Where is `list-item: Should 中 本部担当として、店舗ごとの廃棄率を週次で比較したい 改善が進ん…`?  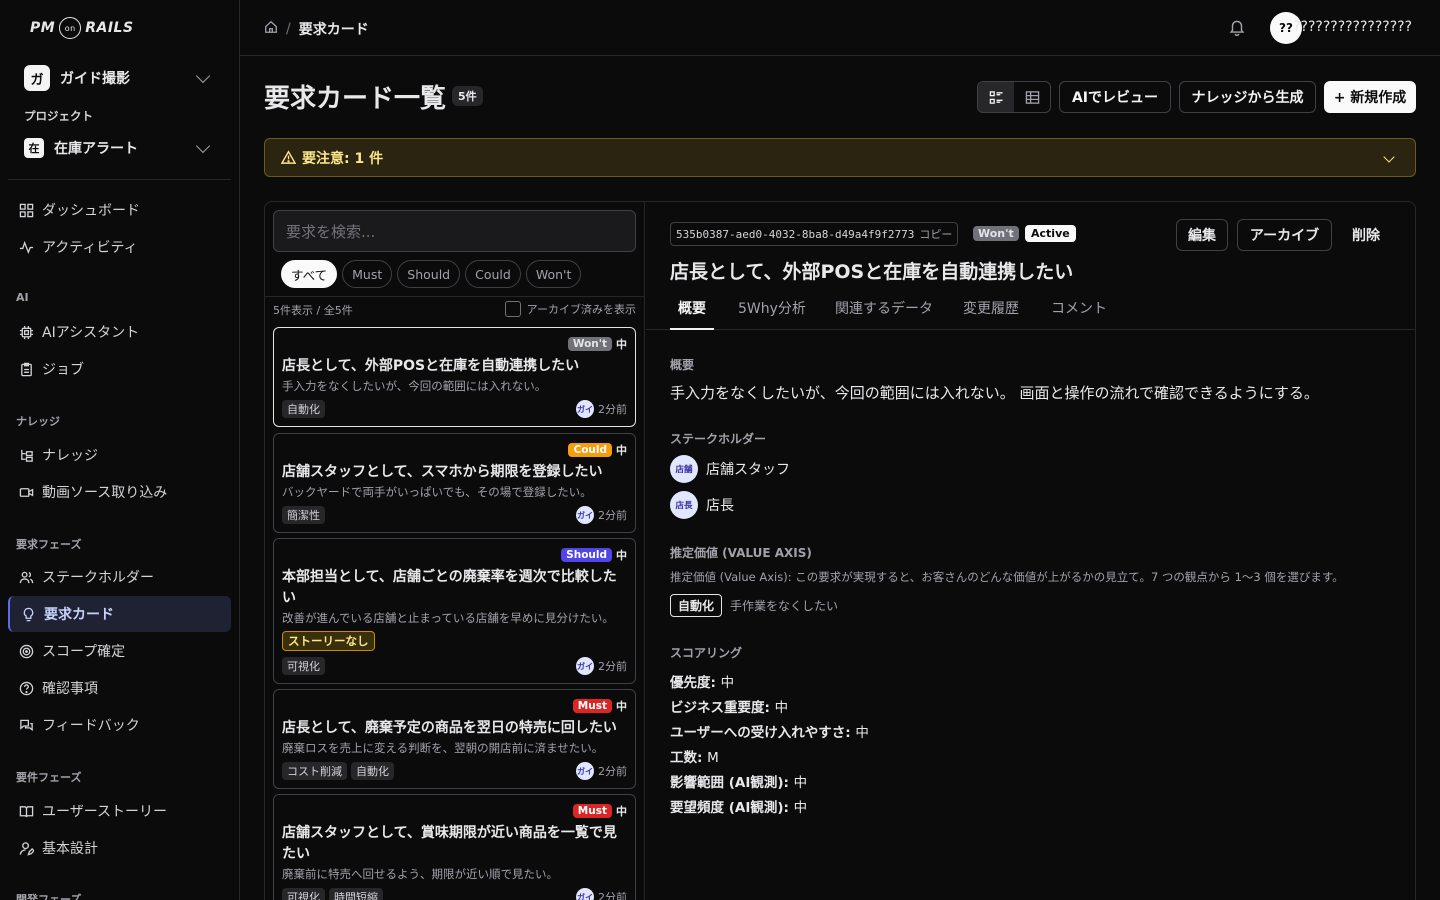
list-item: Should 中 本部担当として、店舗ごとの廃棄率を週次で比較したい 改善が進ん… is located at coordinates (454, 611).